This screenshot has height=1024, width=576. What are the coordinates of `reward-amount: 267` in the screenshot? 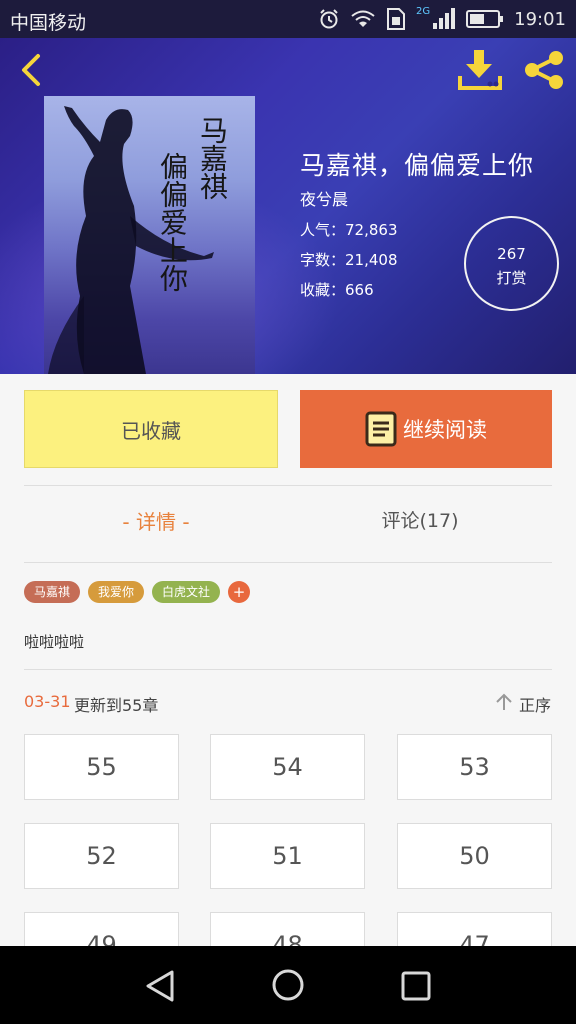 It's located at (511, 254).